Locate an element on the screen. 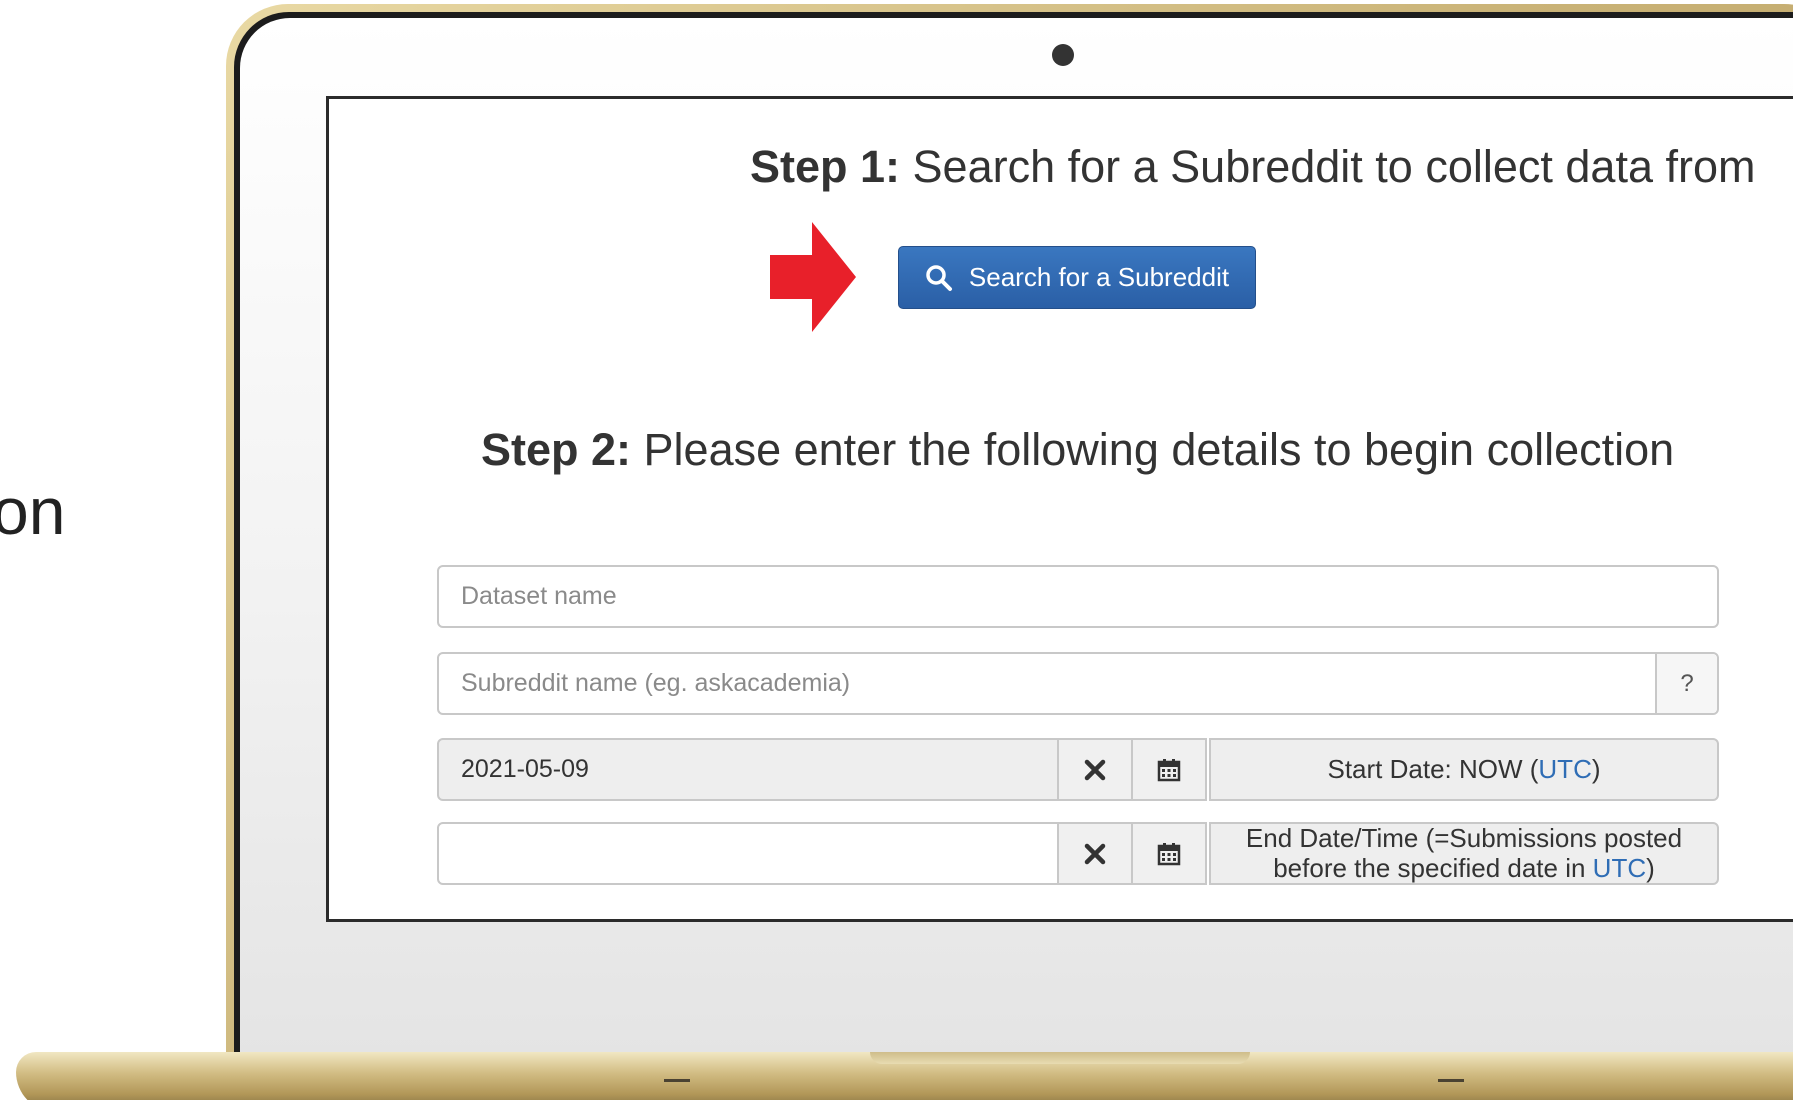  end-date-label-line2: before the specified date in UTC) is located at coordinates (1464, 867).